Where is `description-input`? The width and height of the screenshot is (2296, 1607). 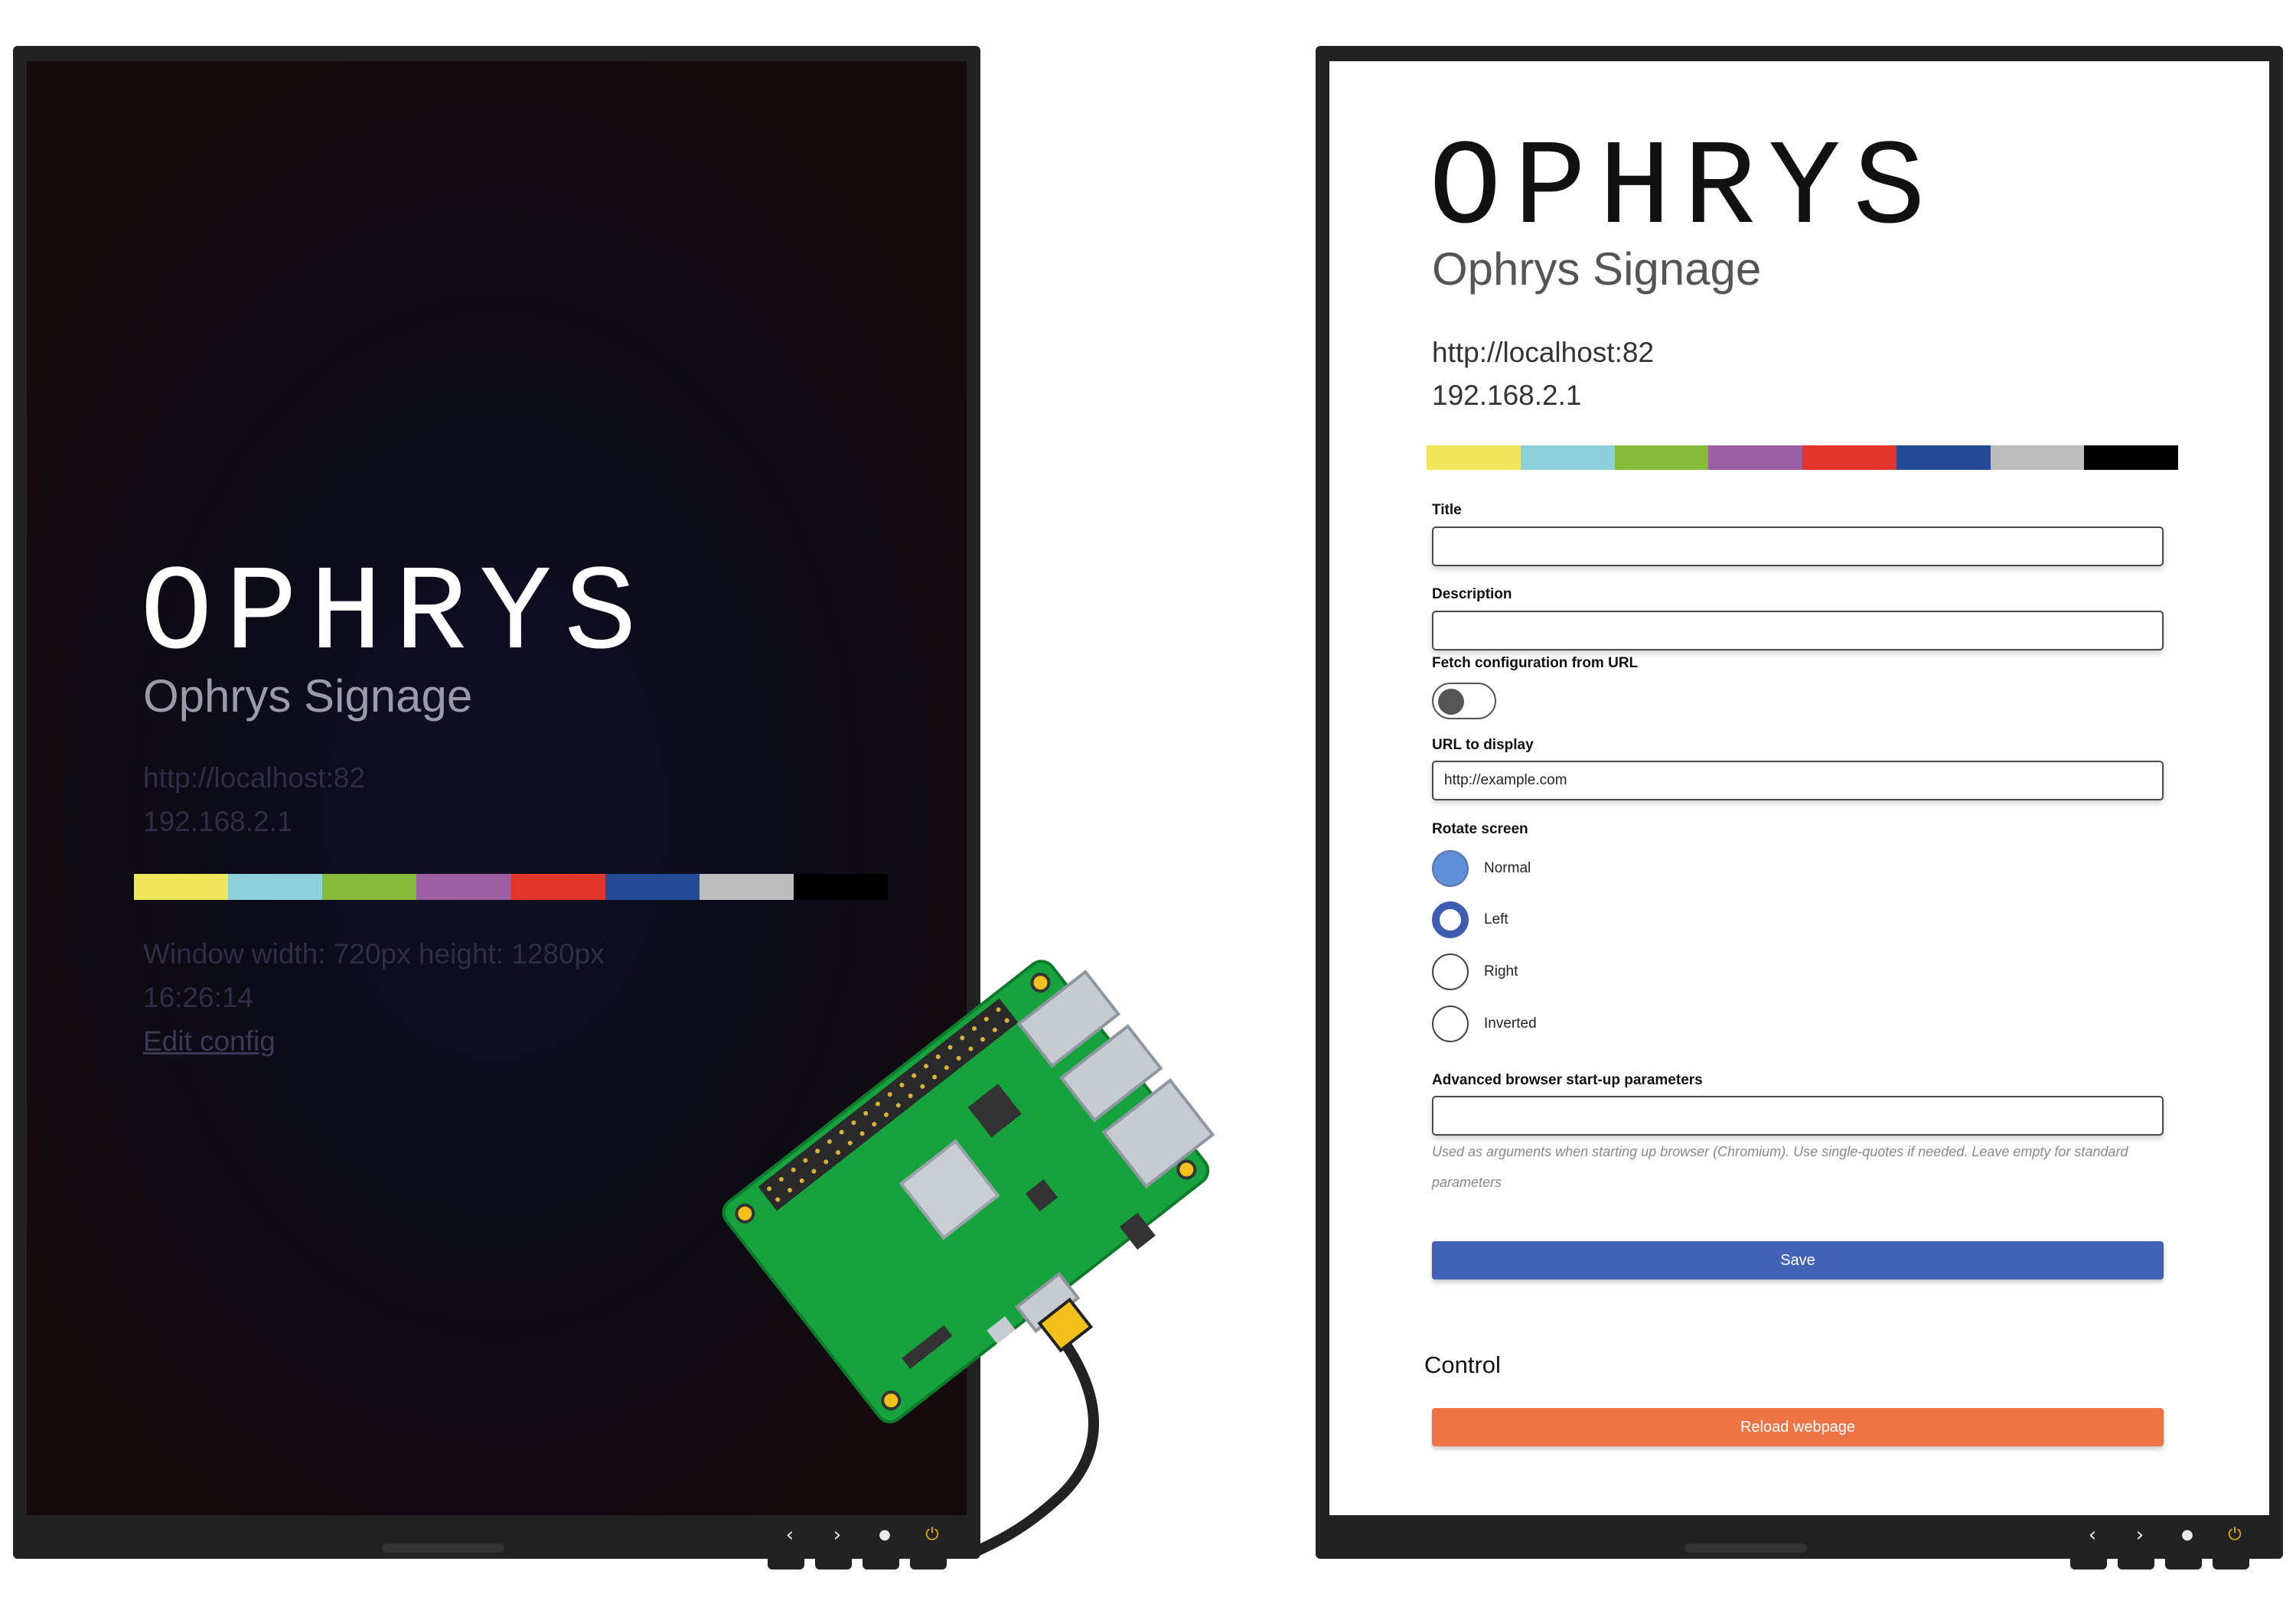
description-input is located at coordinates (1798, 630).